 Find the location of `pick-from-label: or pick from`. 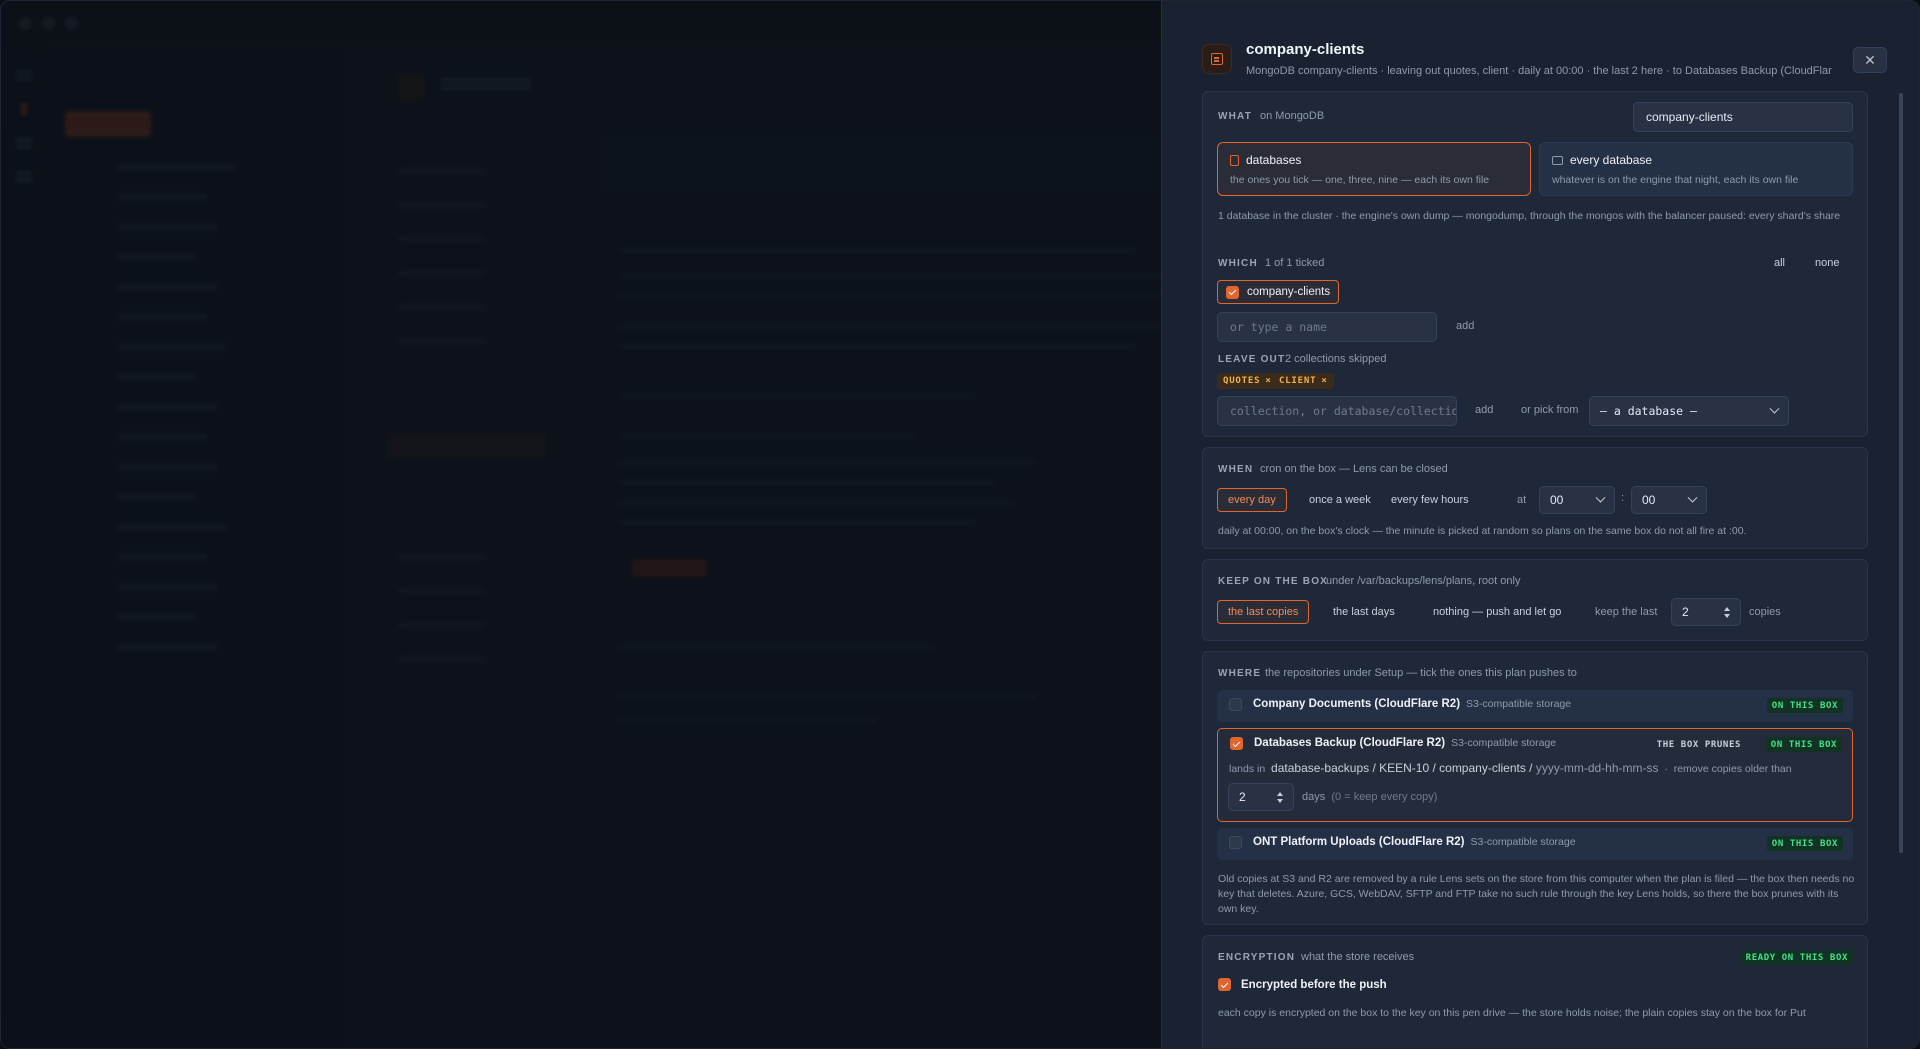

pick-from-label: or pick from is located at coordinates (1550, 410).